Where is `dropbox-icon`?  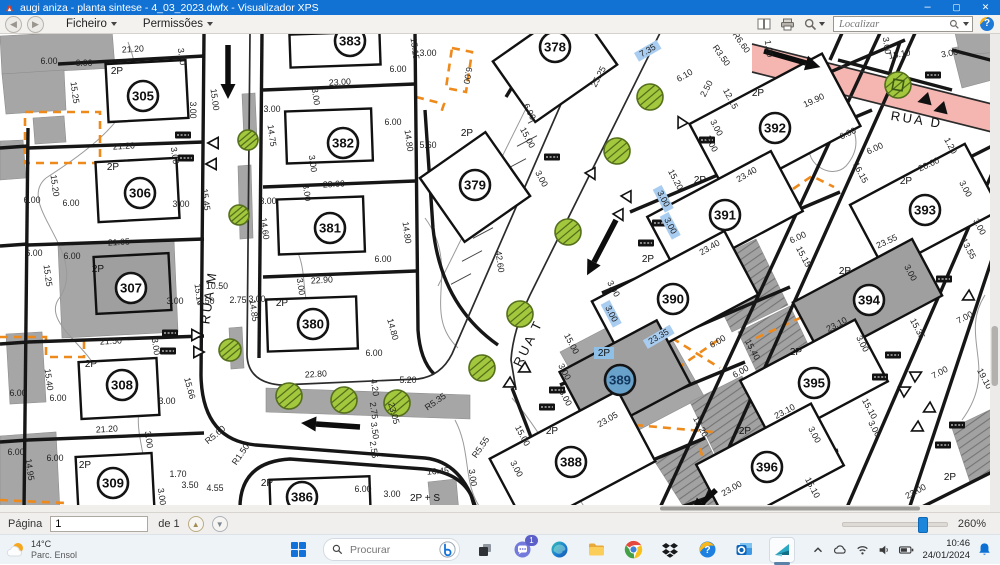
dropbox-icon is located at coordinates (670, 550).